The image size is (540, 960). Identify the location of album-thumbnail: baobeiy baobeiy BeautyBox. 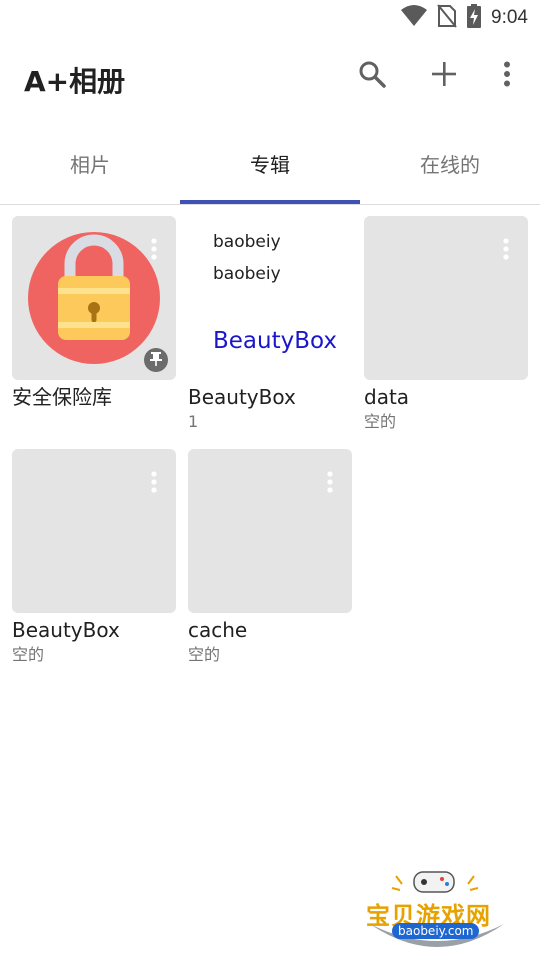
(270, 298).